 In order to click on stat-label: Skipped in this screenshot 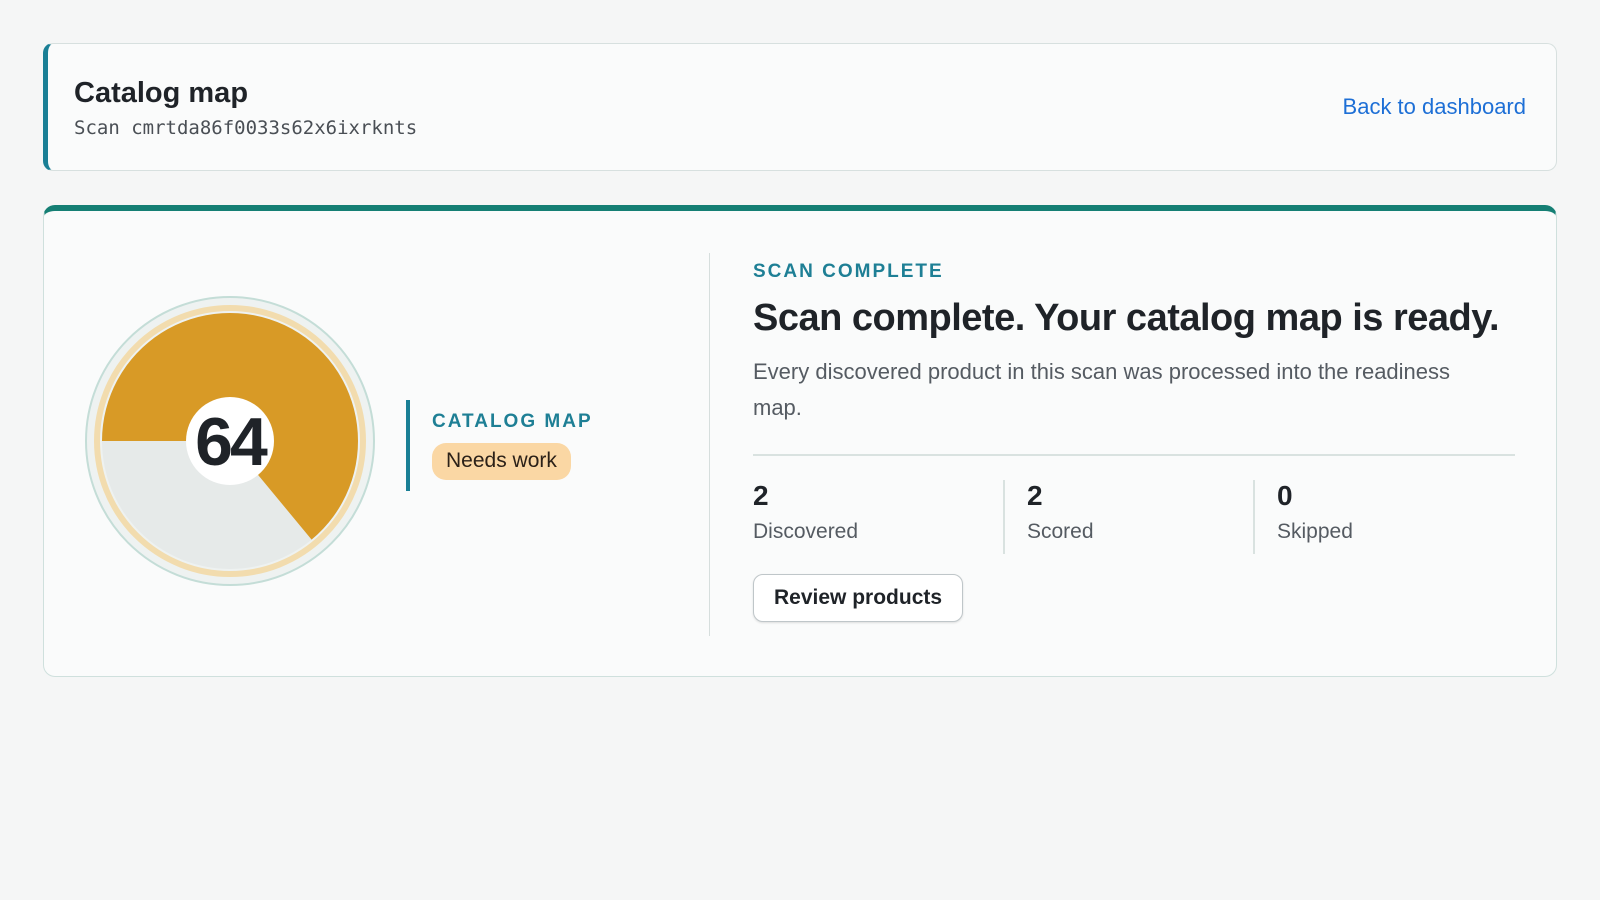, I will do `click(1315, 531)`.